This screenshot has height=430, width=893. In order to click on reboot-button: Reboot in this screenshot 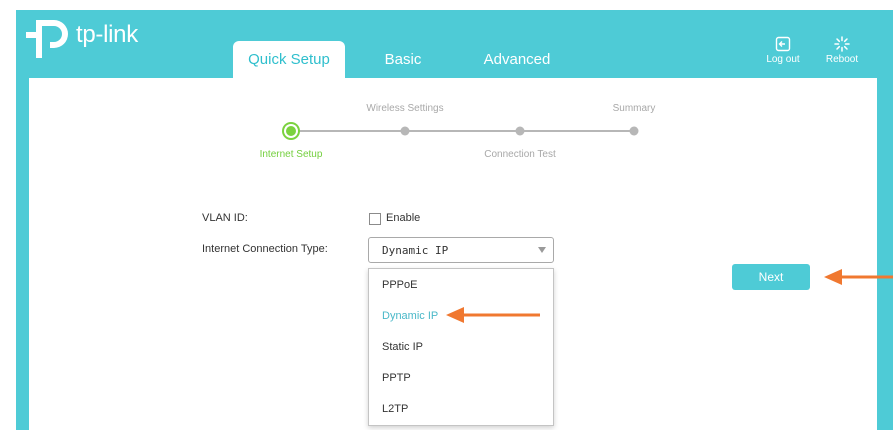, I will do `click(842, 50)`.